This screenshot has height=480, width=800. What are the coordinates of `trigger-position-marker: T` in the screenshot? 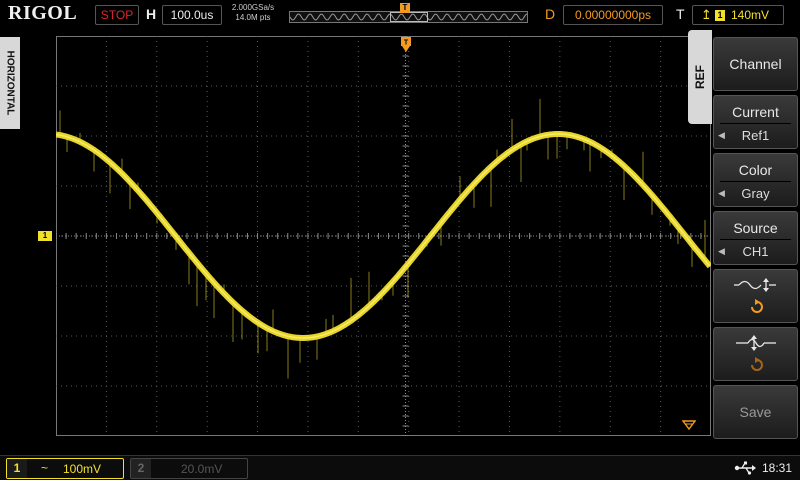 It's located at (405, 8).